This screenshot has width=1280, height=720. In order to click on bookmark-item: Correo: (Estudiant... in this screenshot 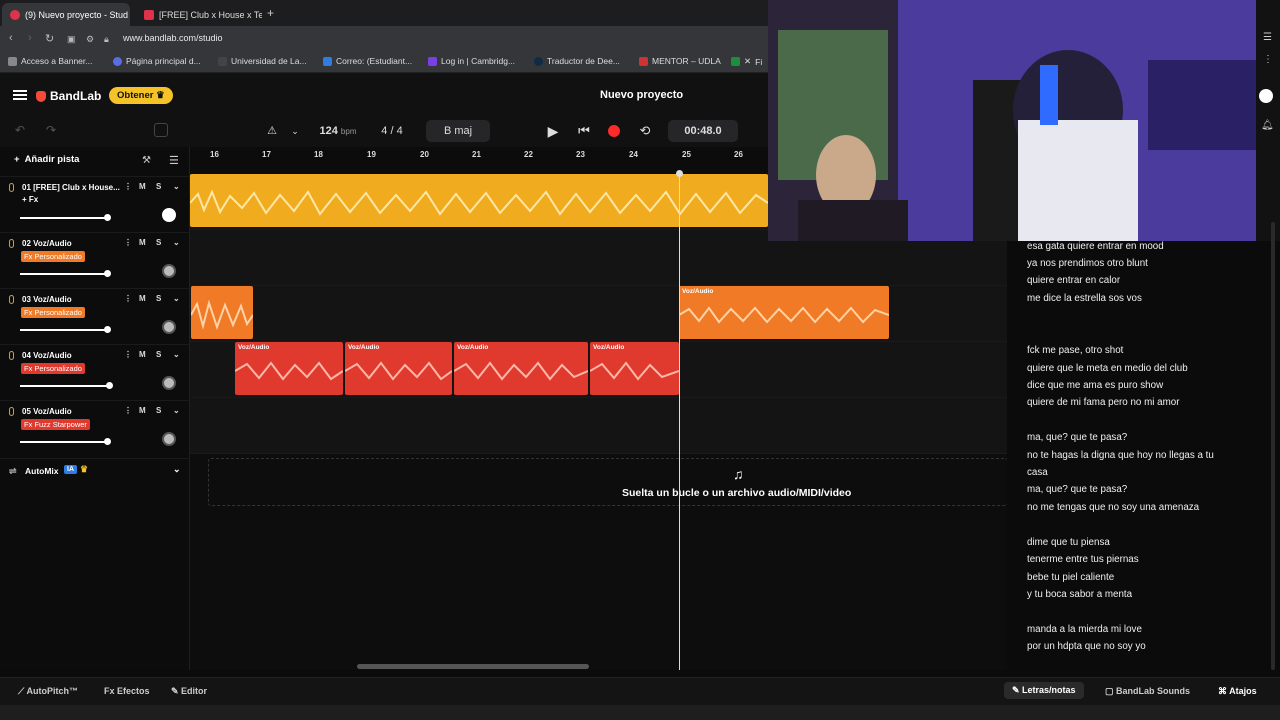, I will do `click(367, 61)`.